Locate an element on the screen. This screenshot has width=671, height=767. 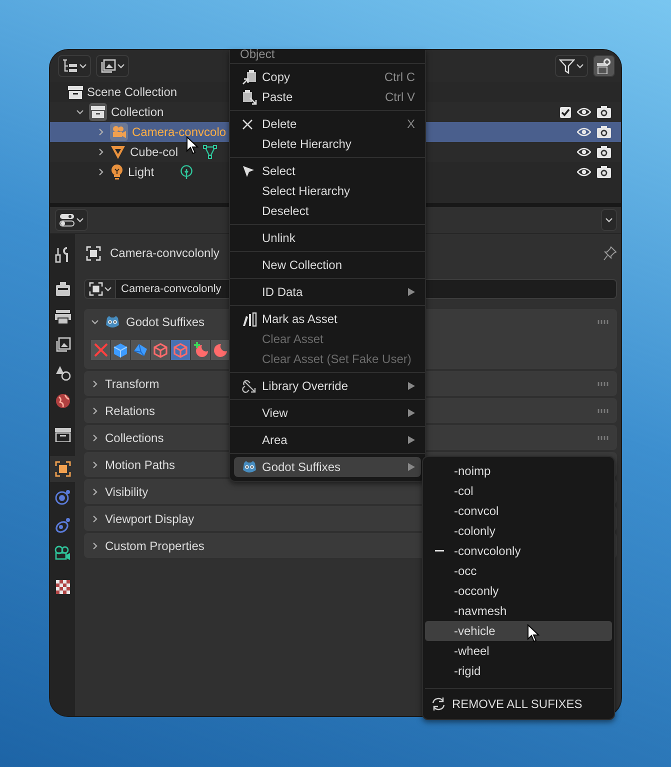
shortcut-text: X is located at coordinates (410, 124).